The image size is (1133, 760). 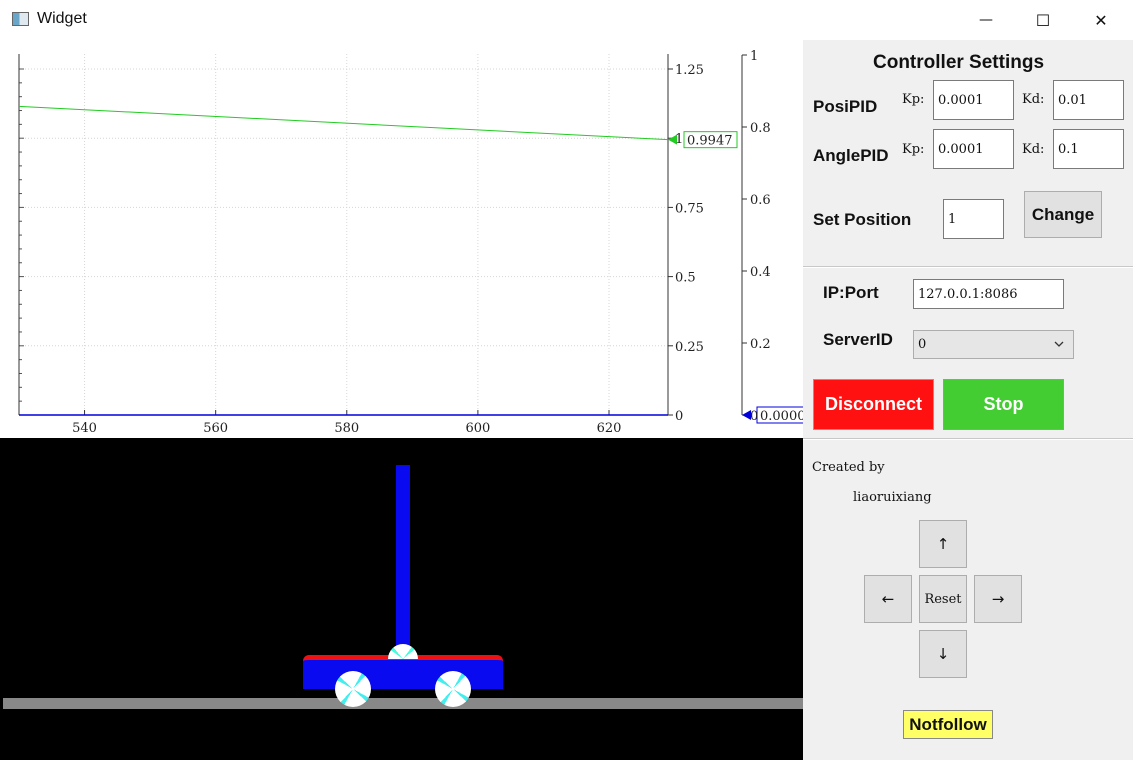 What do you see at coordinates (845, 106) in the screenshot?
I see `posi-pid-label: PosiPID` at bounding box center [845, 106].